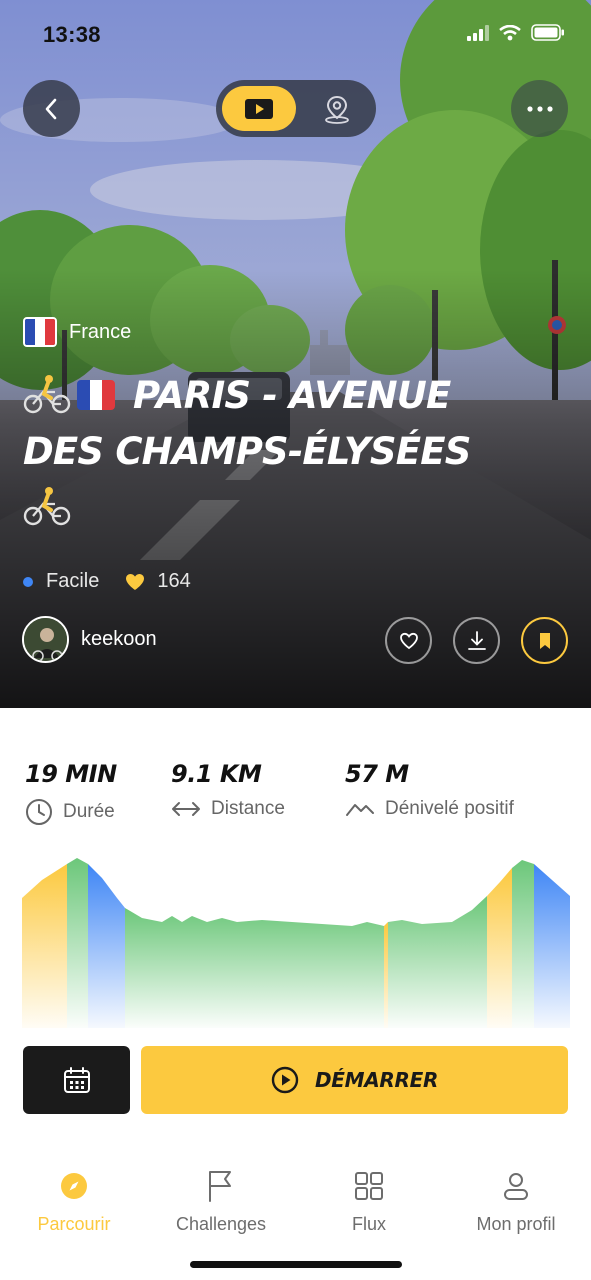 Image resolution: width=591 pixels, height=1280 pixels. I want to click on avatar, so click(45, 639).